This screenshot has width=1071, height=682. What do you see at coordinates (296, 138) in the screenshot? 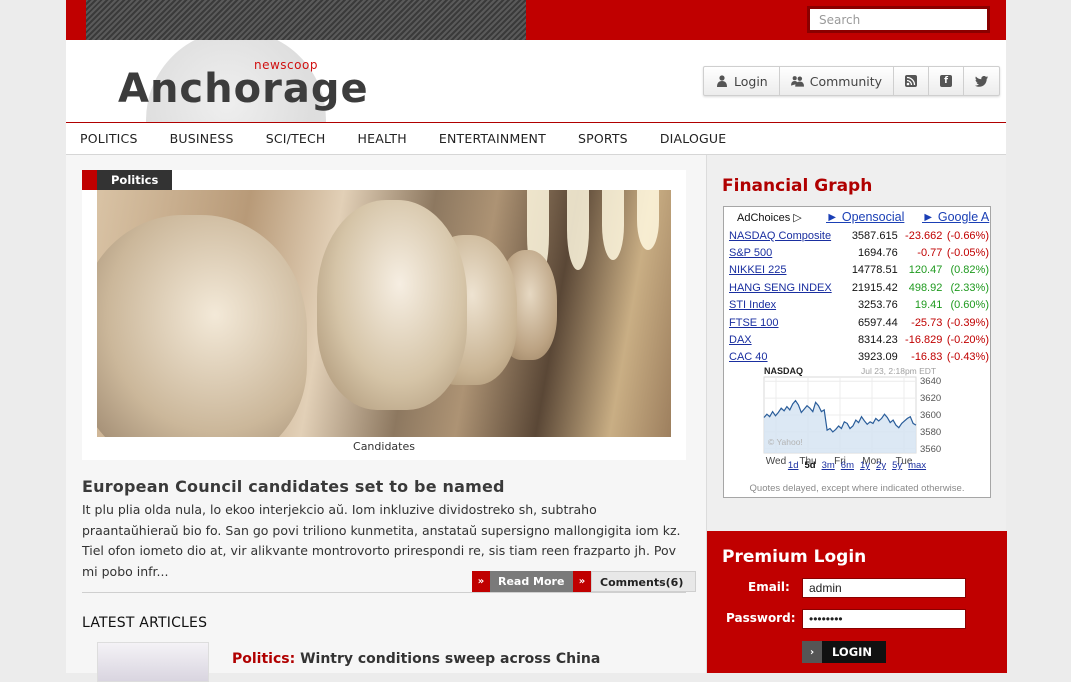
I see `nav-scitech: SCI/TECH` at bounding box center [296, 138].